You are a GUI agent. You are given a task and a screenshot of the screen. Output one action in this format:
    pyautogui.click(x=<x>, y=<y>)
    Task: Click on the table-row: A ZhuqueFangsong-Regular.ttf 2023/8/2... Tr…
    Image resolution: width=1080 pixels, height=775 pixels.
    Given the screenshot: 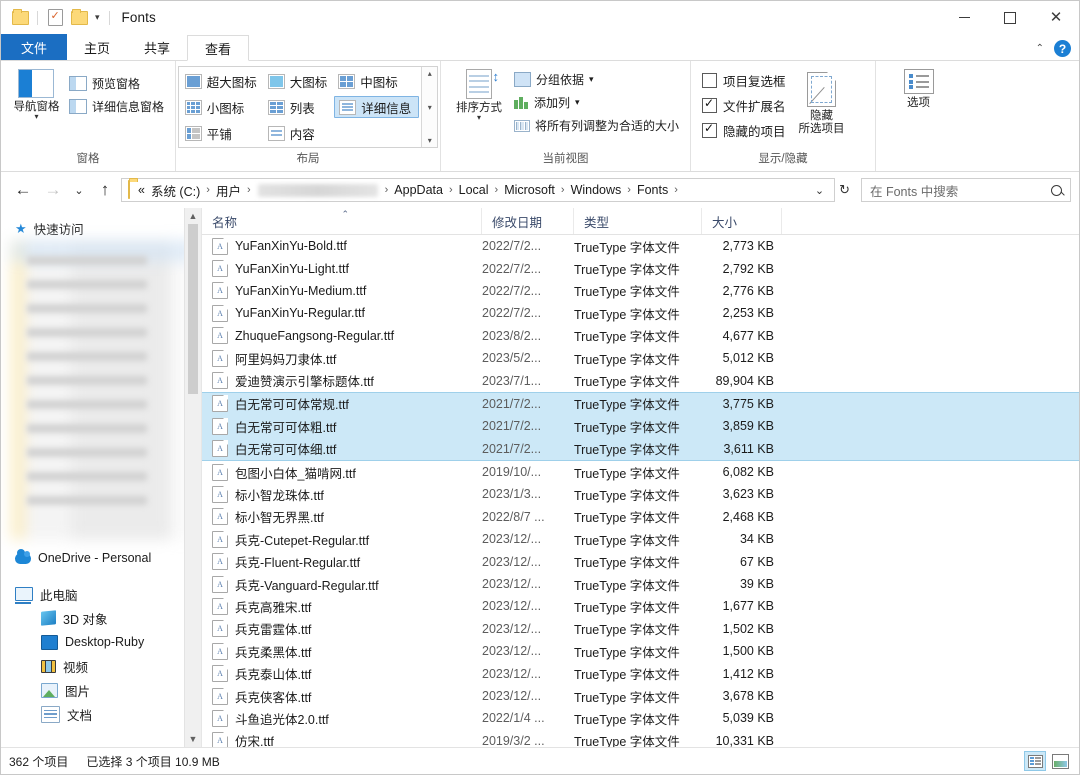 What is the action you would take?
    pyautogui.click(x=640, y=336)
    